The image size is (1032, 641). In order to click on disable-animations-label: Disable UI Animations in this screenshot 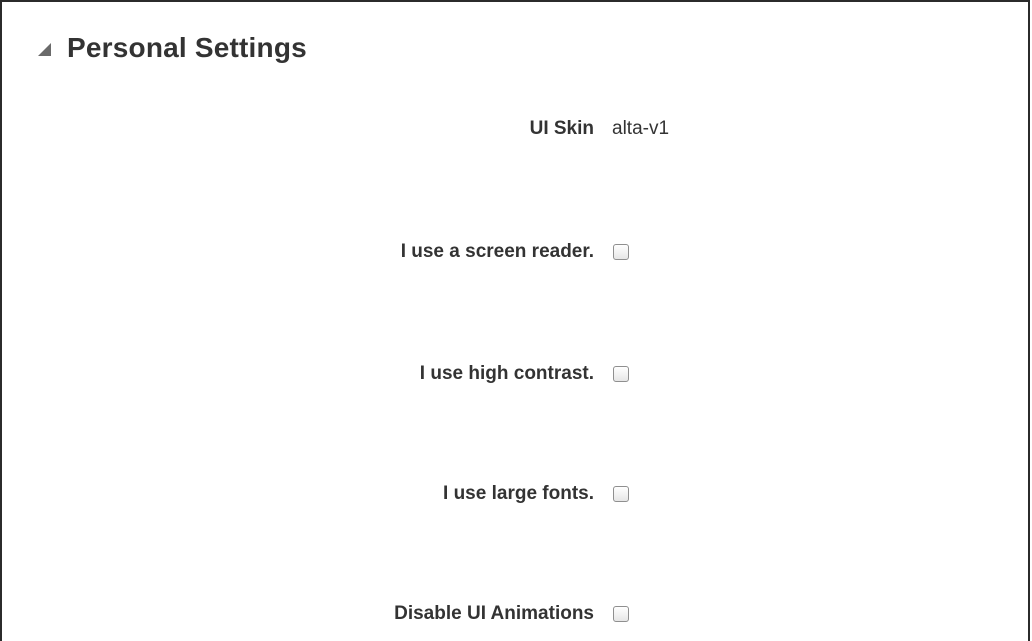, I will do `click(494, 613)`.